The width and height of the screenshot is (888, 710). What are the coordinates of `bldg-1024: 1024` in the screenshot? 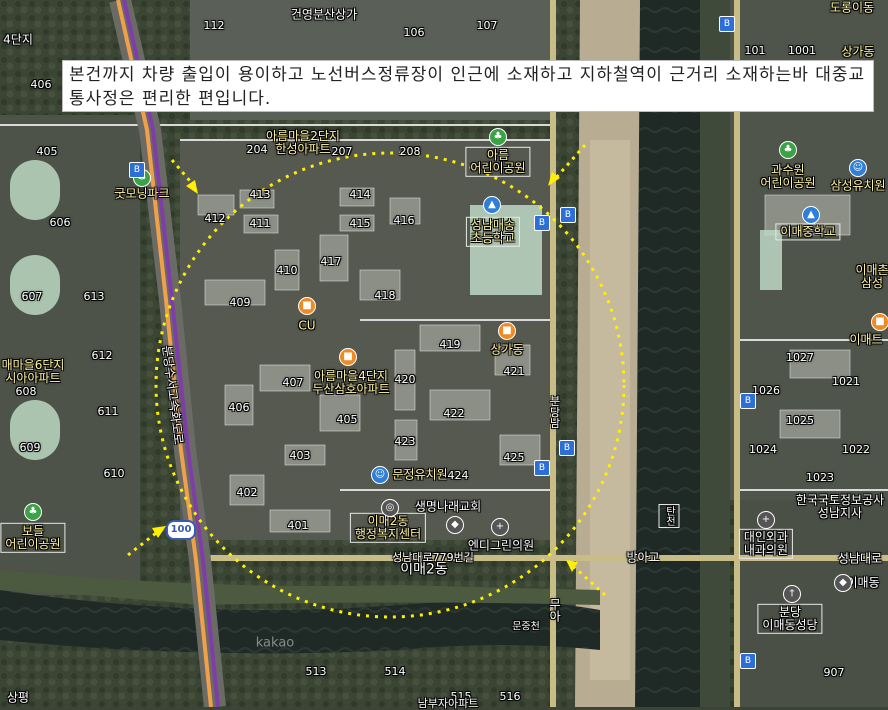 It's located at (763, 449).